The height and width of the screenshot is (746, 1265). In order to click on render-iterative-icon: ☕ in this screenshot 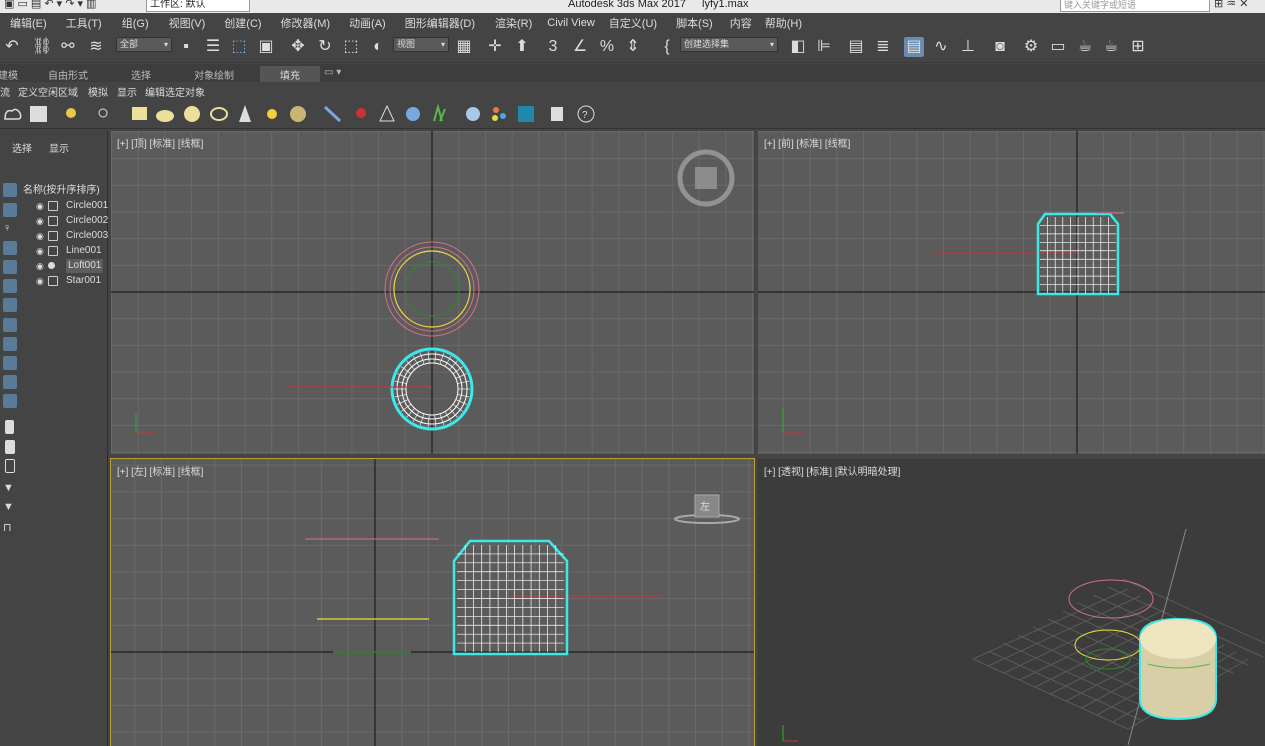, I will do `click(1111, 47)`.